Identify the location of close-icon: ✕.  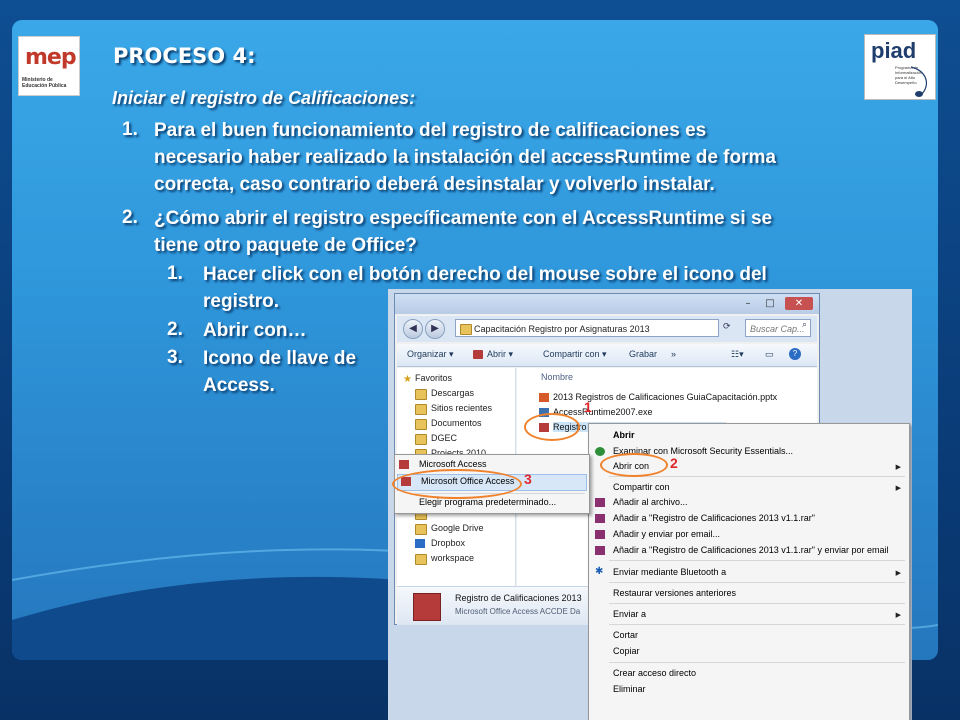
(799, 303).